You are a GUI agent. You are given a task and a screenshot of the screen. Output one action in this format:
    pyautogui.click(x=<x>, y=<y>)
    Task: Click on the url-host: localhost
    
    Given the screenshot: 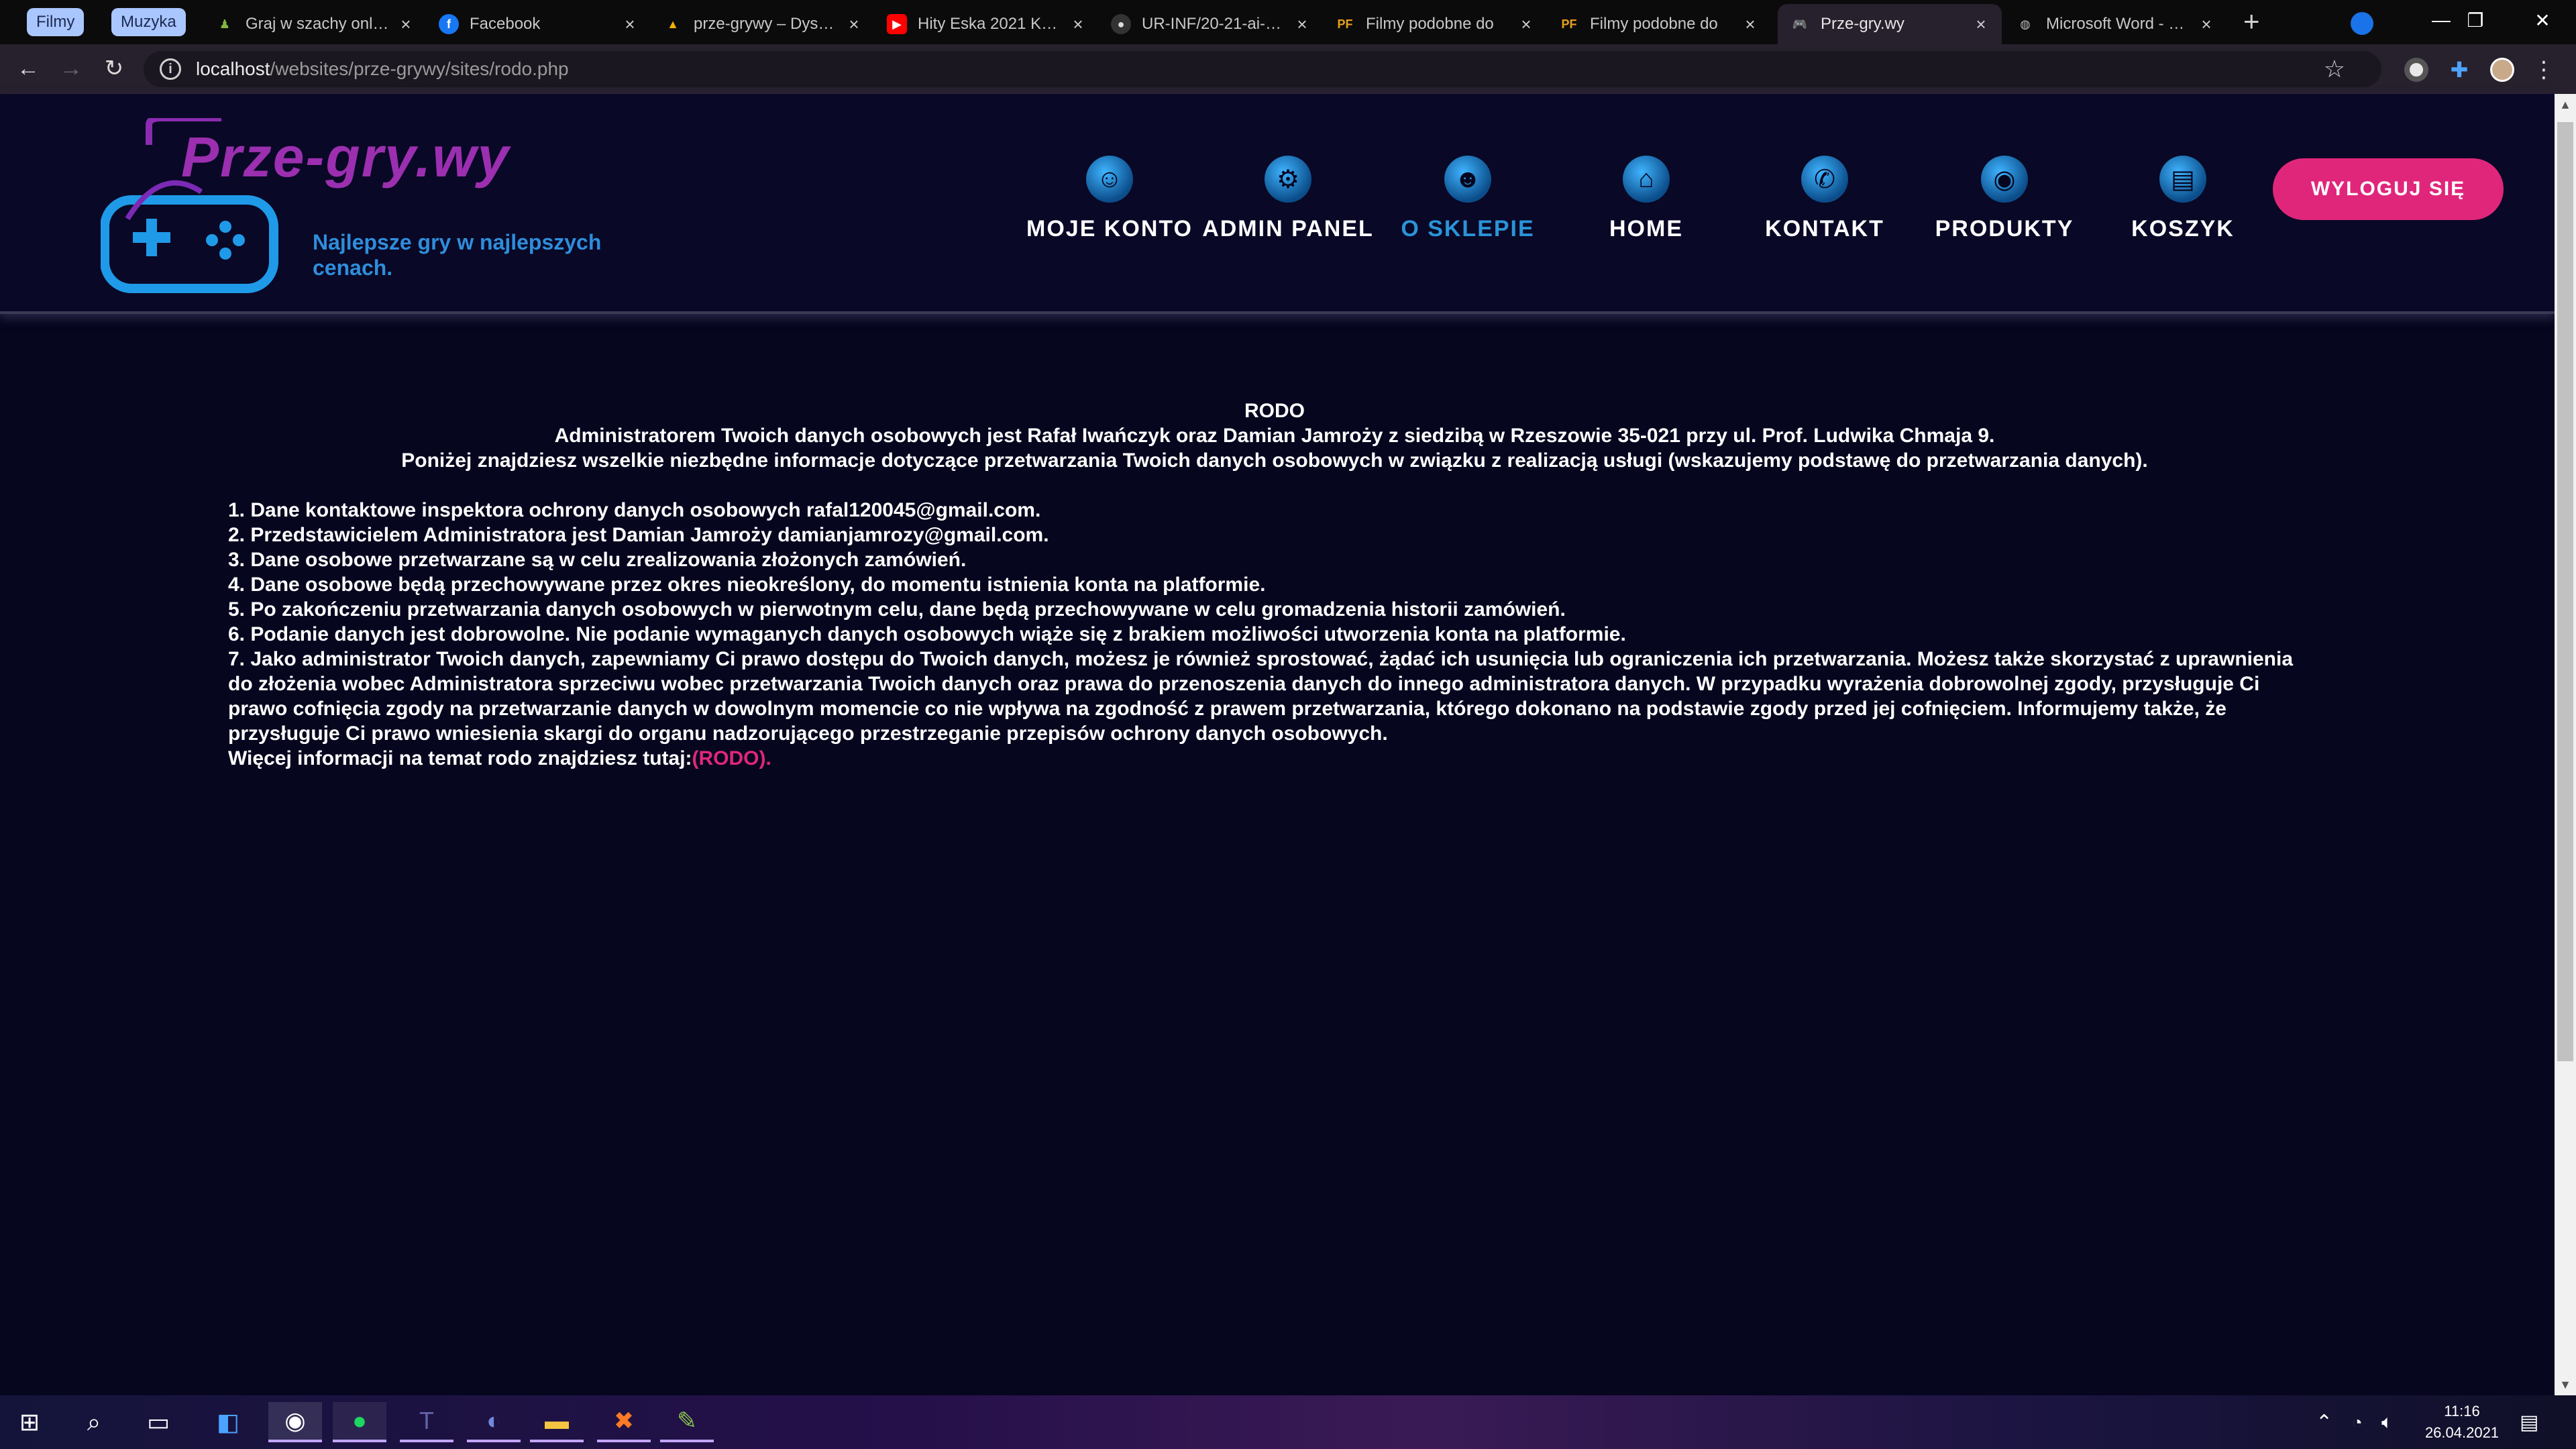 What is the action you would take?
    pyautogui.click(x=233, y=68)
    